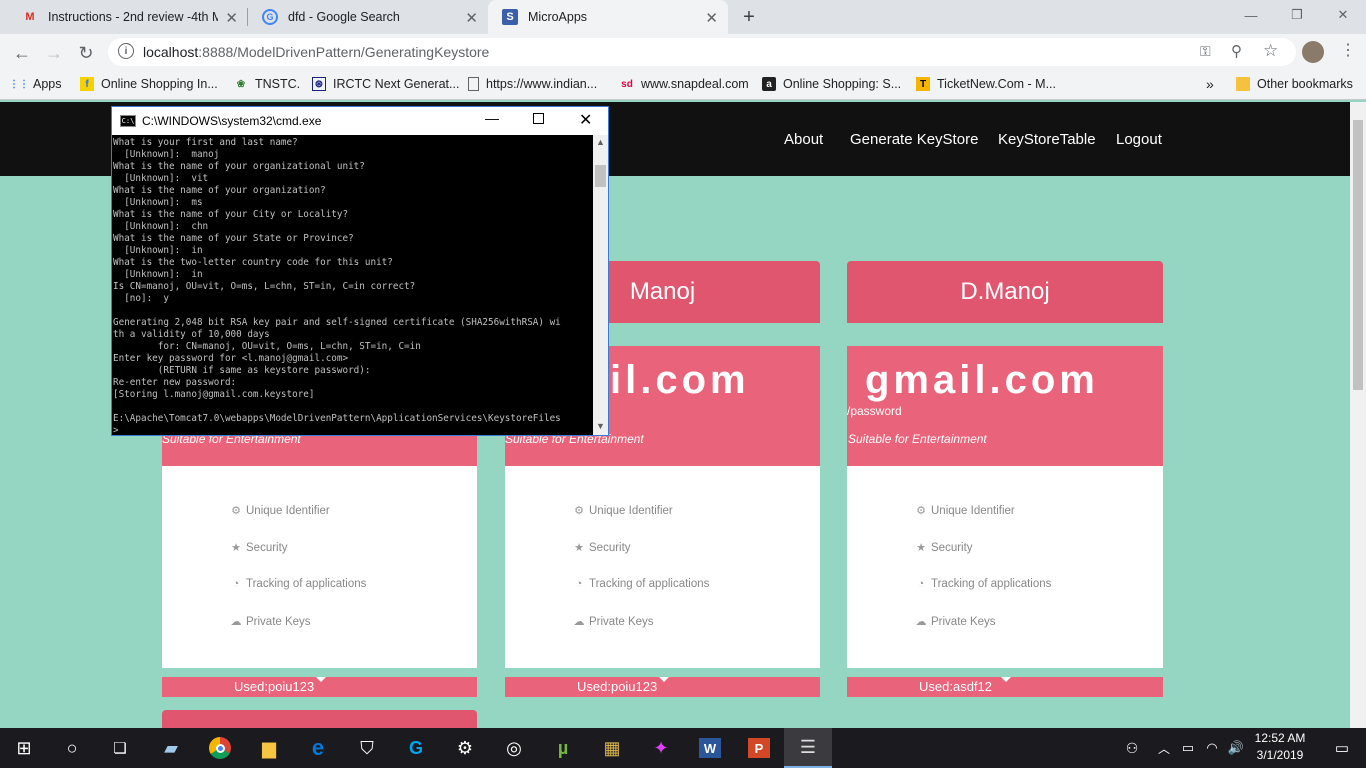 The height and width of the screenshot is (768, 1366). I want to click on close-window-icon: ✕, so click(1343, 15).